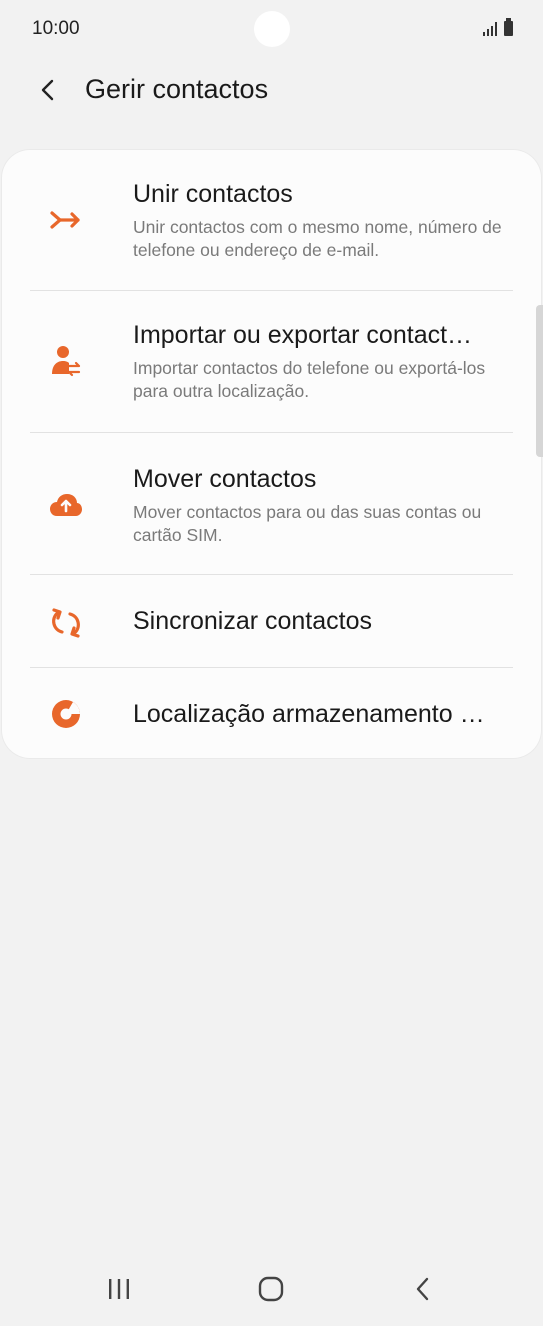  I want to click on sync-icon, so click(66, 623).